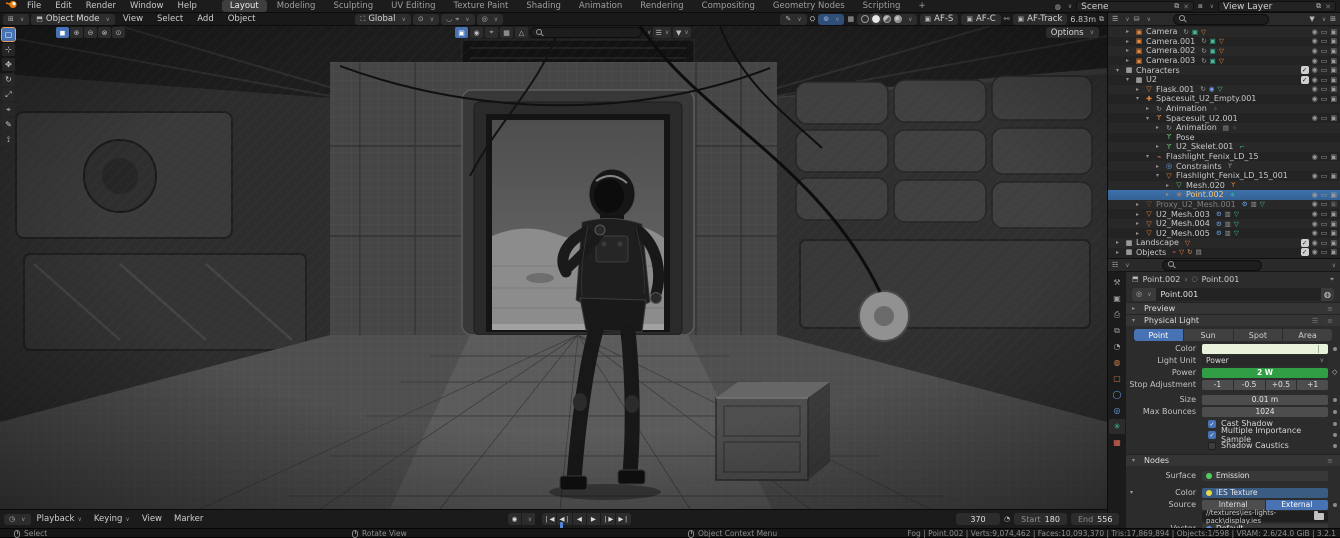  I want to click on scale-tool: ⤢, so click(8, 94).